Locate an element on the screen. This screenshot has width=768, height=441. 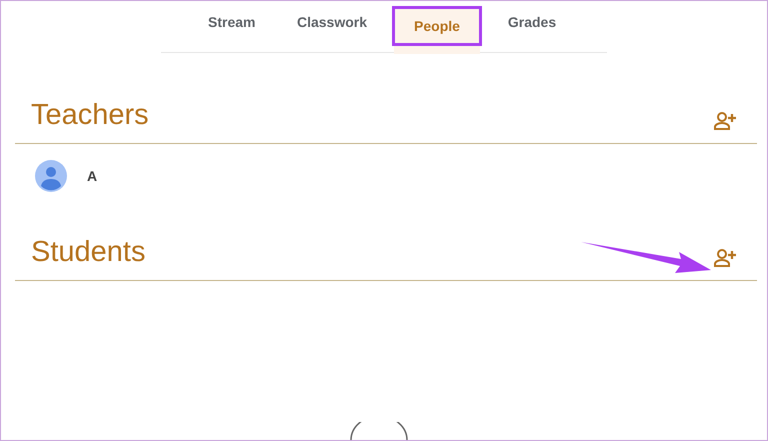
section-title: Teachers is located at coordinates (90, 115).